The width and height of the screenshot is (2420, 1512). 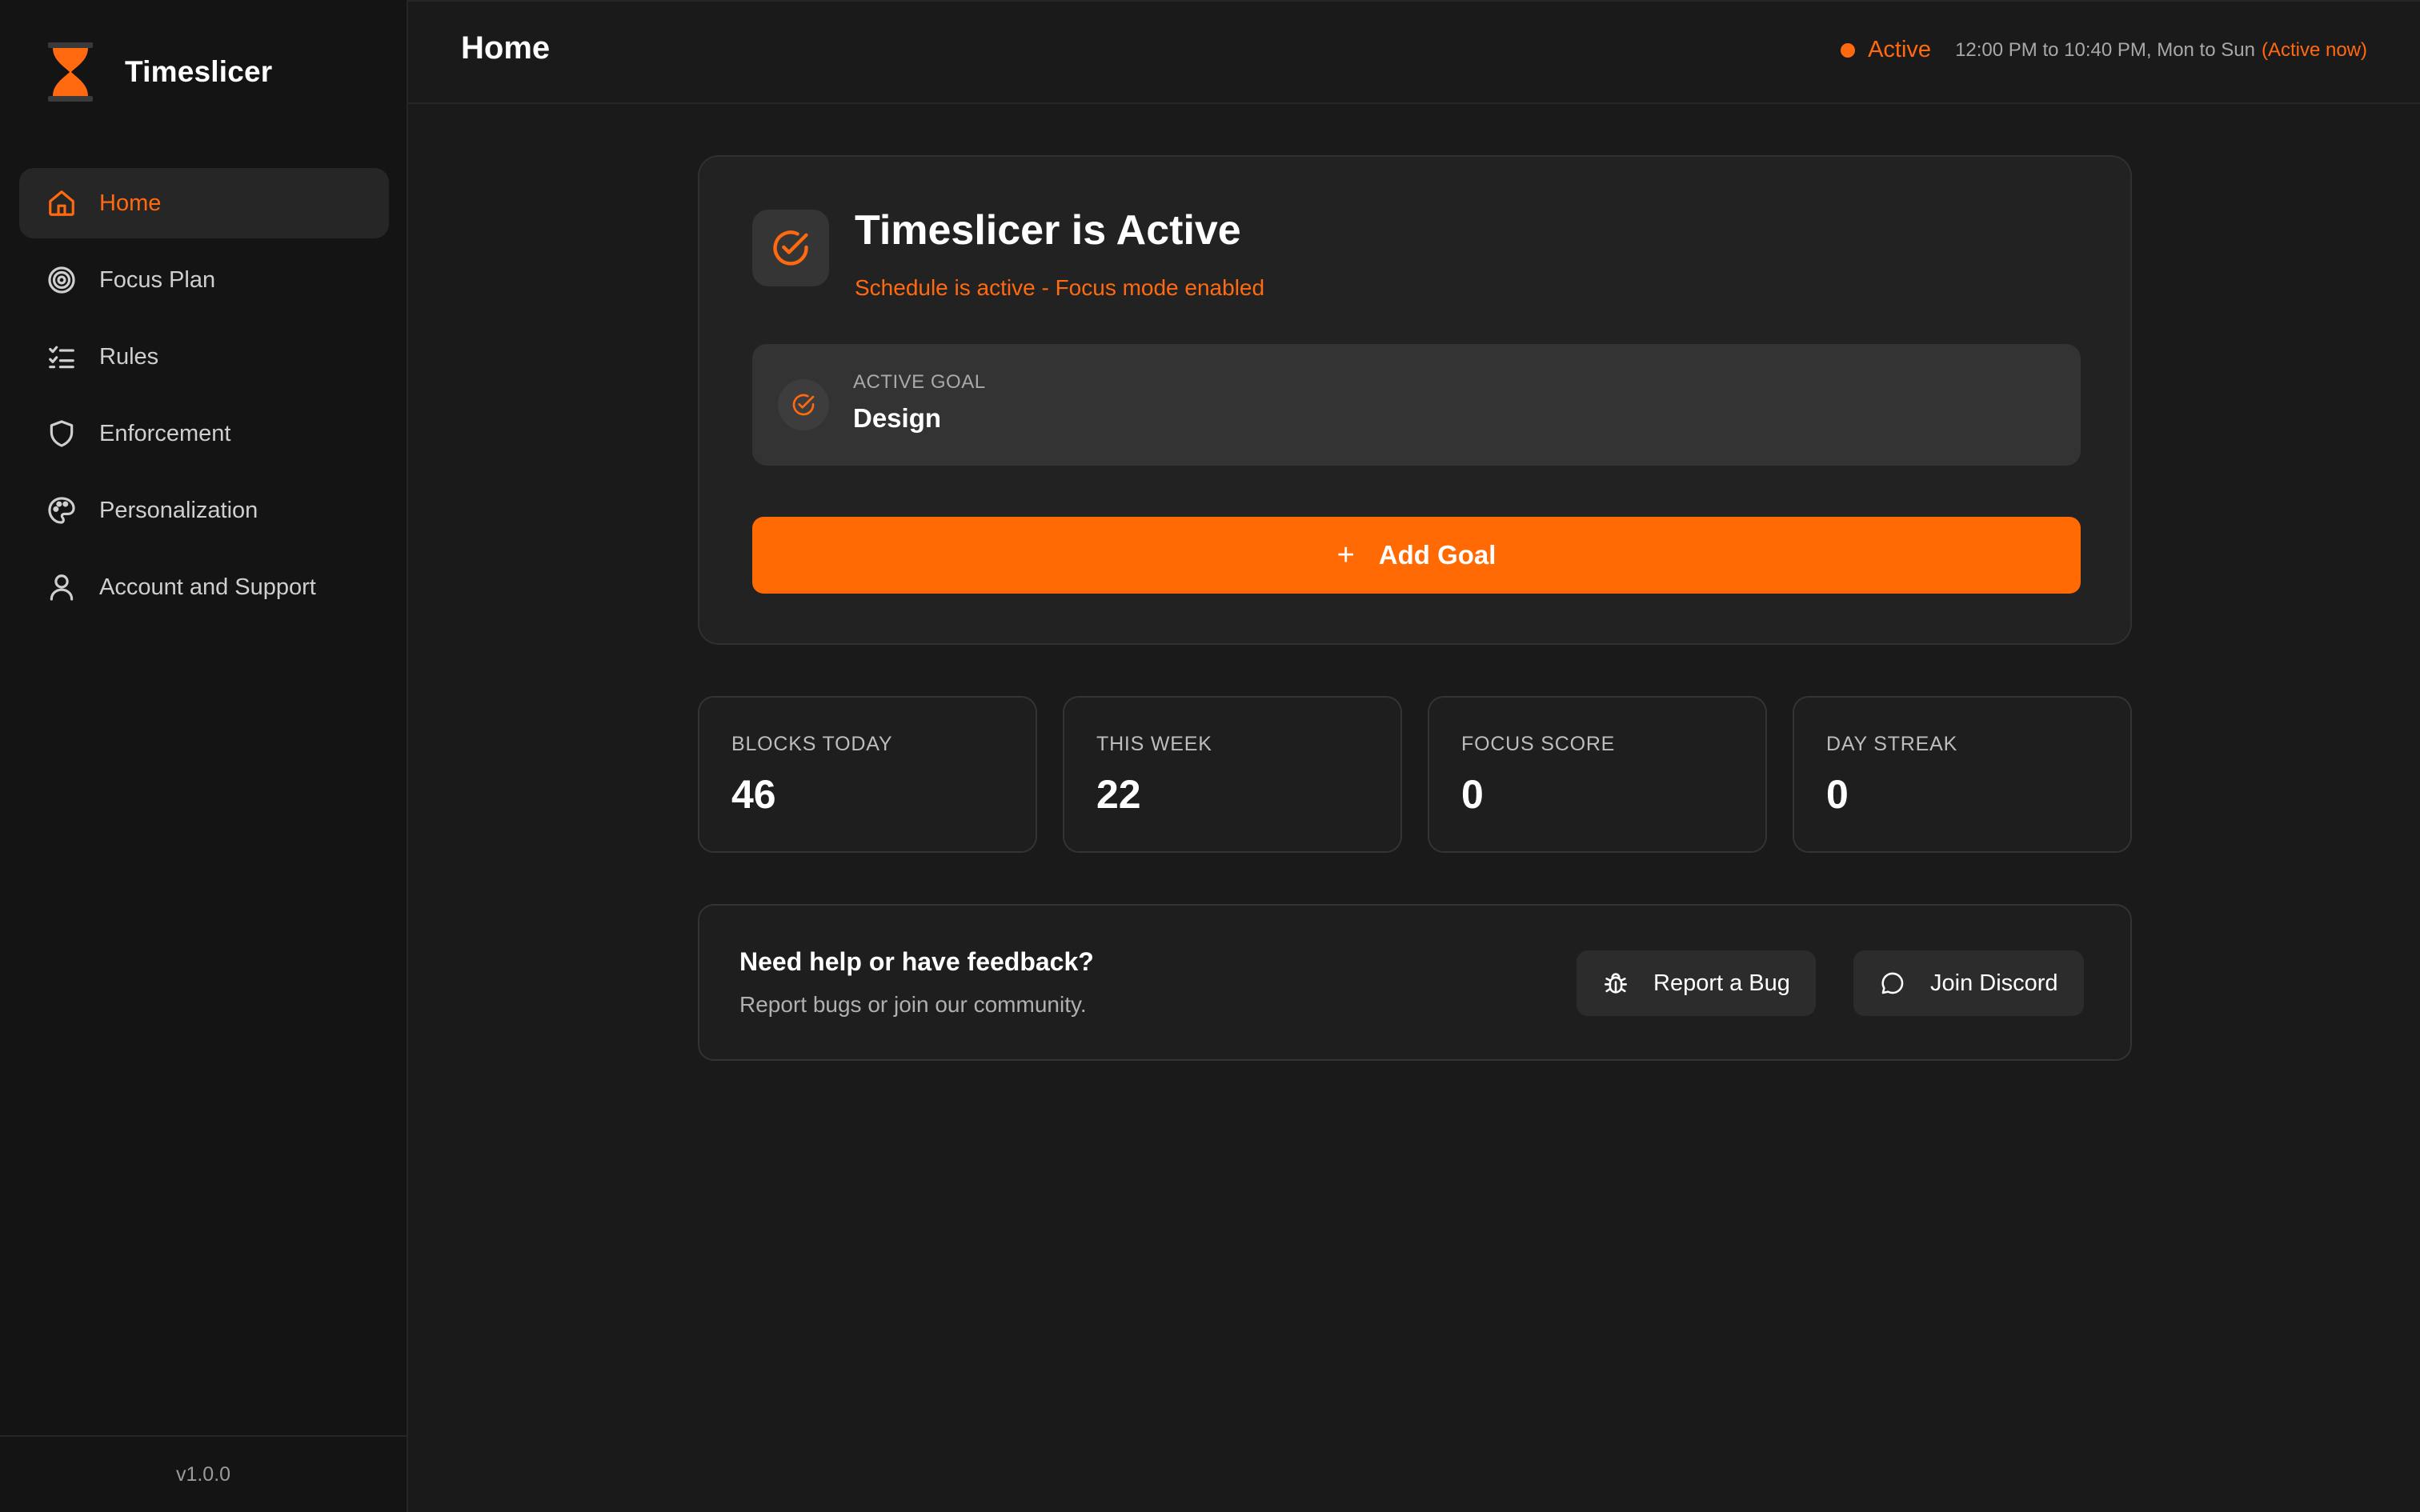 I want to click on status-dot-icon, so click(x=1848, y=50).